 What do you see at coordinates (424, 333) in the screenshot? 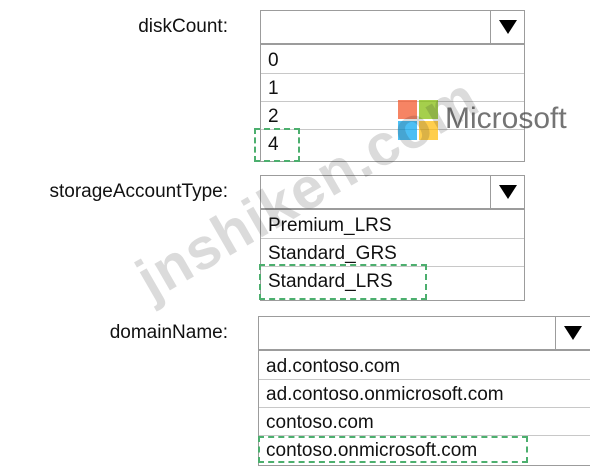
I see `domain-name-dropdown` at bounding box center [424, 333].